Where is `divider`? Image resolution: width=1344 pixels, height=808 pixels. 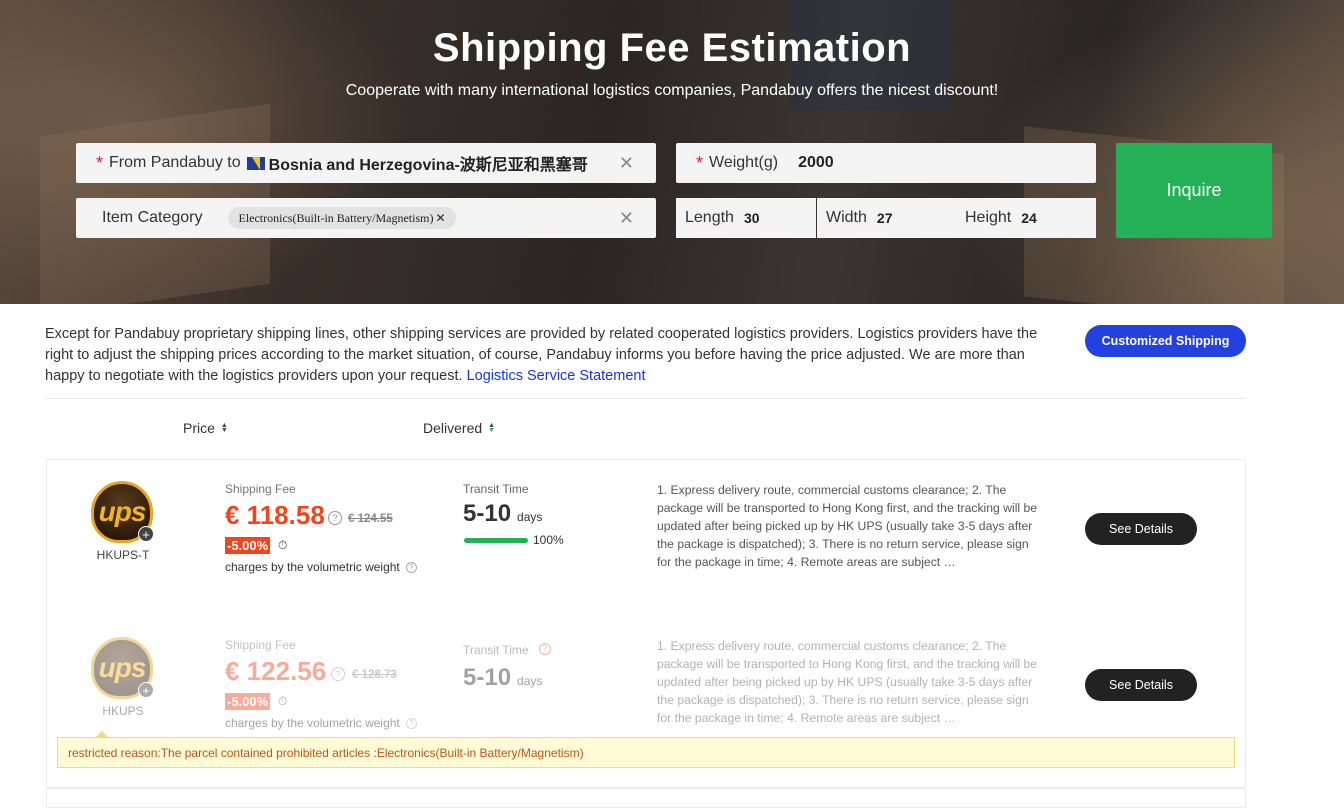
divider is located at coordinates (645, 398).